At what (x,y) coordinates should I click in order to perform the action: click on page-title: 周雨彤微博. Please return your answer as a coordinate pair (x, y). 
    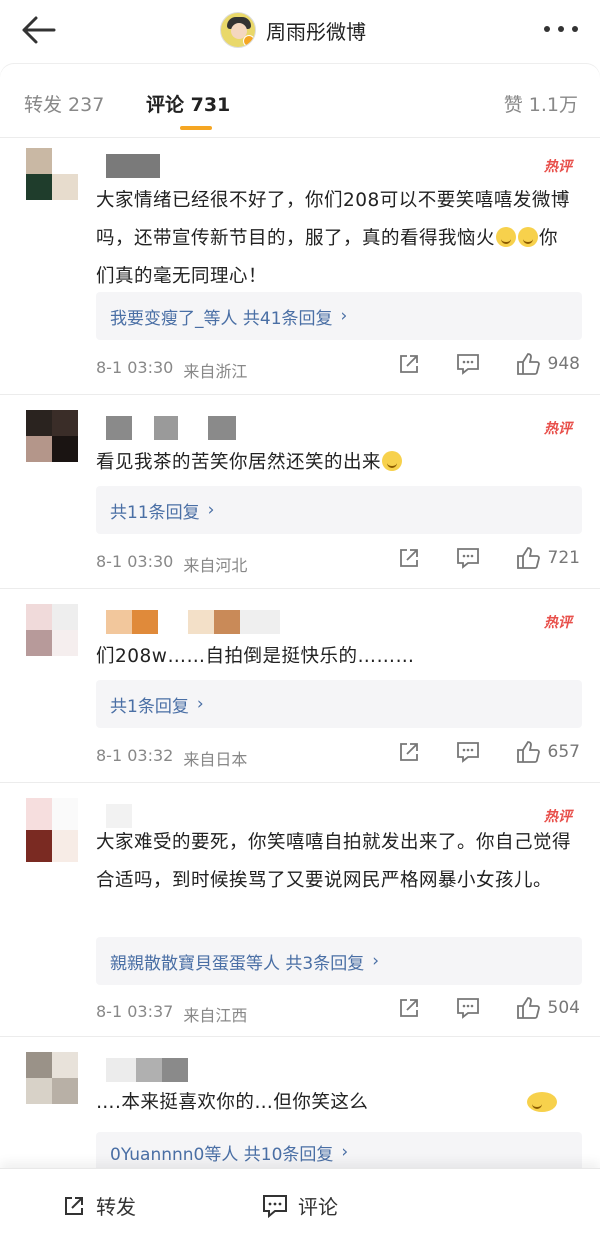
    Looking at the image, I should click on (316, 31).